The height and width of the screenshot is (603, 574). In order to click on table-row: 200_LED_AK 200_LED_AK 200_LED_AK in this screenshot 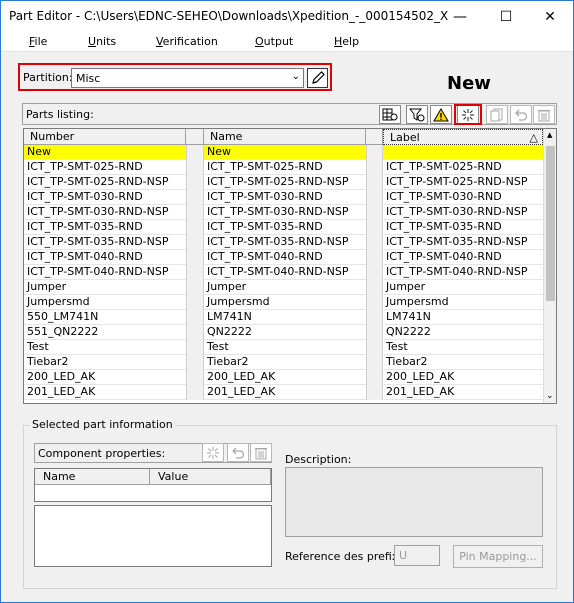, I will do `click(284, 377)`.